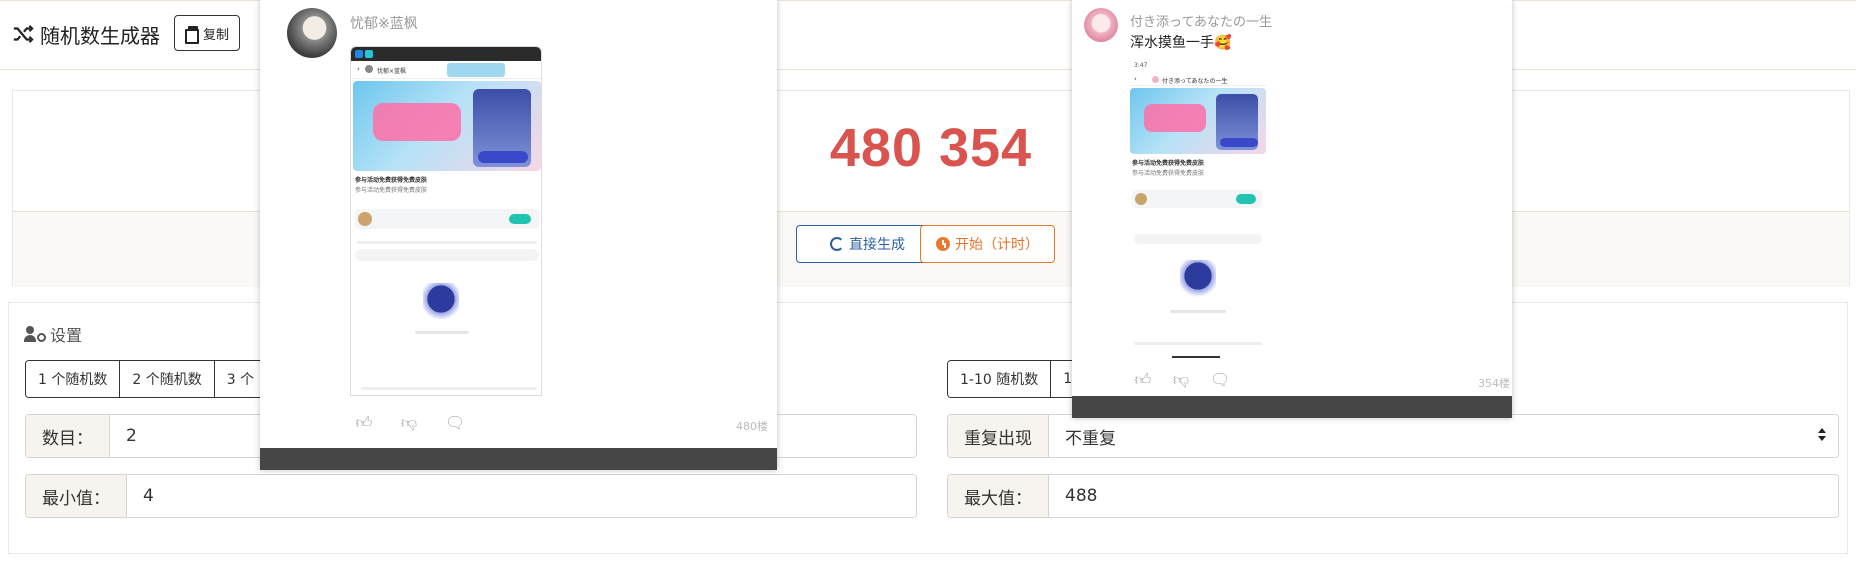 This screenshot has height=564, width=1856. I want to click on repeat-select-value: 不重复, so click(1090, 438).